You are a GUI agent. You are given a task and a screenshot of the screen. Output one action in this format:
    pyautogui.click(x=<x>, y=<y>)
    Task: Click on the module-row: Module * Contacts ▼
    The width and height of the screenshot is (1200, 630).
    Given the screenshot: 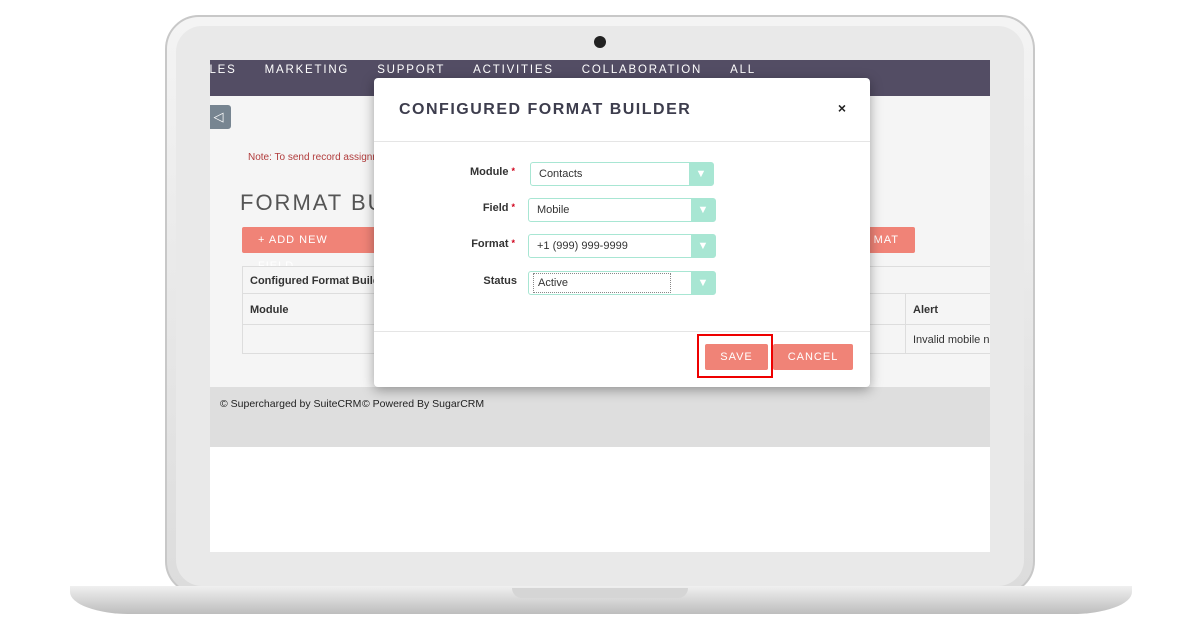 What is the action you would take?
    pyautogui.click(x=622, y=174)
    